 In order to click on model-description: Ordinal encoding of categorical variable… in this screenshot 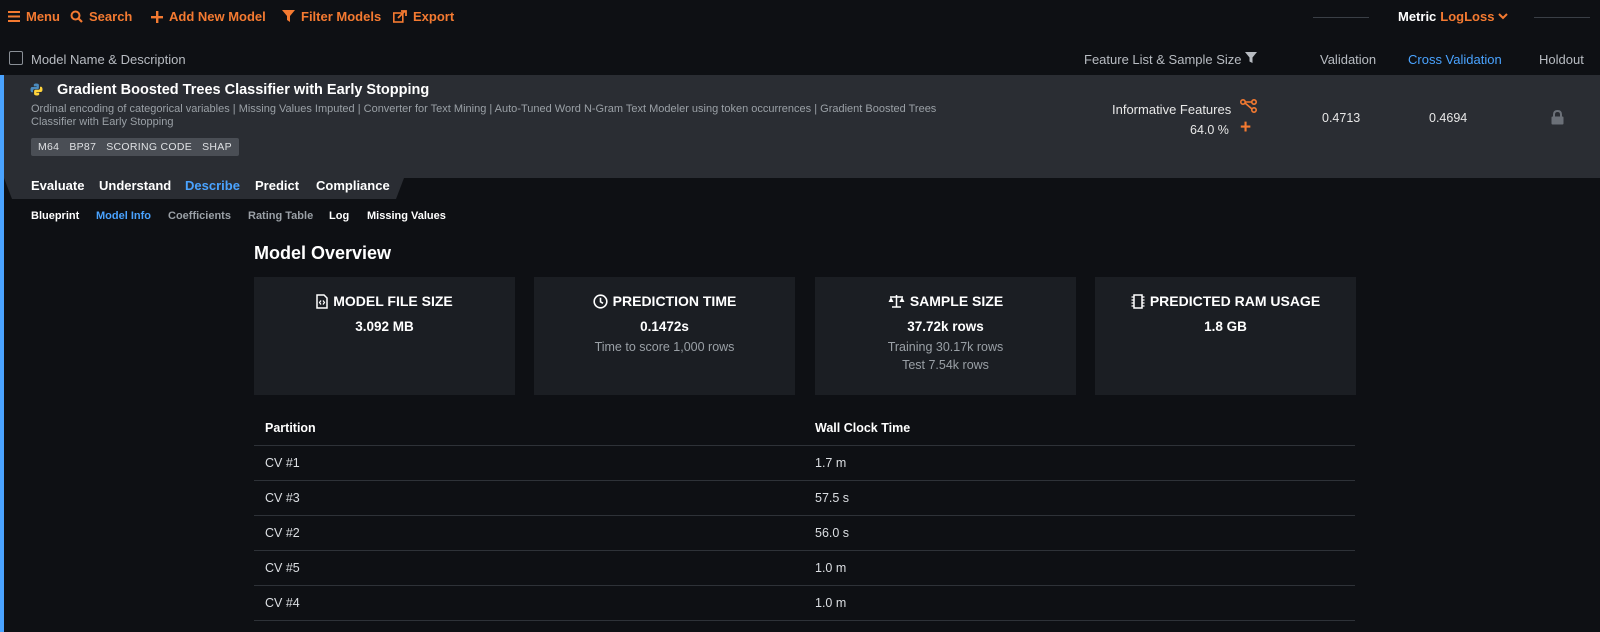, I will do `click(484, 115)`.